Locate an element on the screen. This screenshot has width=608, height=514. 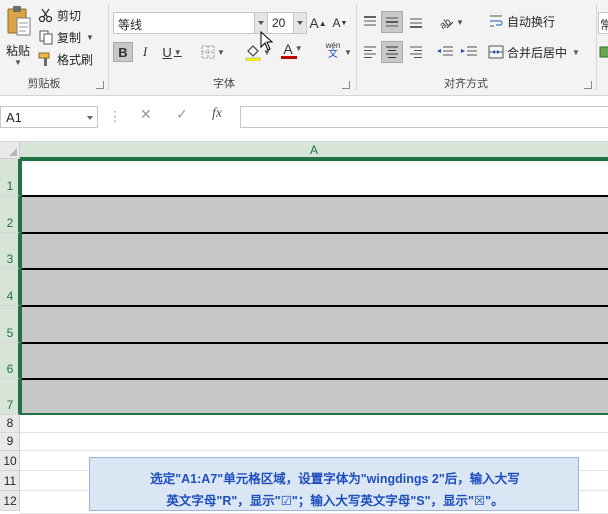
format-painter-button: 格式刷 is located at coordinates (65, 59).